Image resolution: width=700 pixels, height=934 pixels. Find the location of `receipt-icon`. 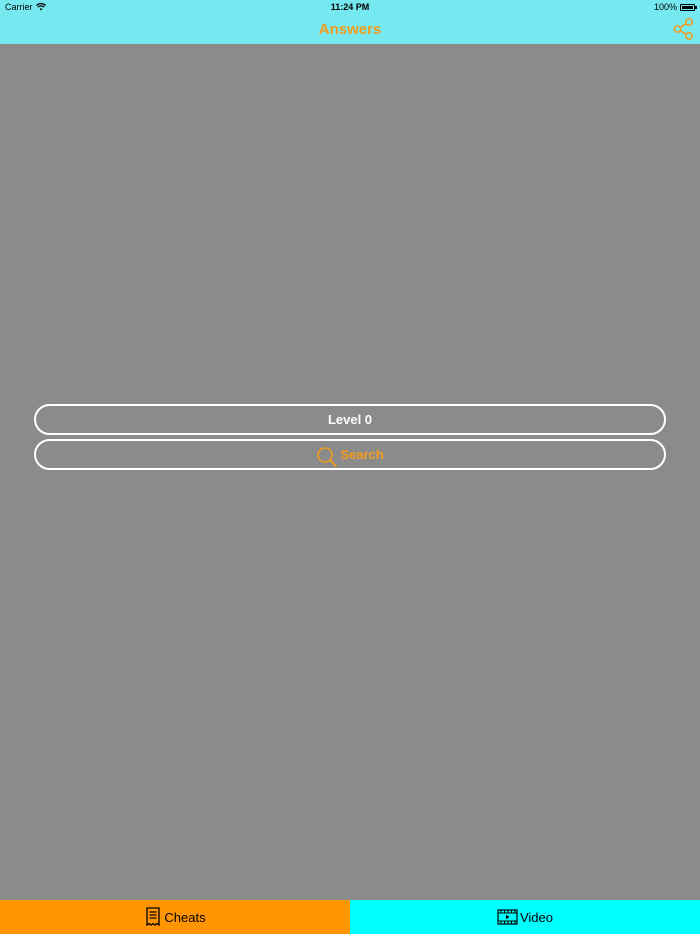

receipt-icon is located at coordinates (153, 917).